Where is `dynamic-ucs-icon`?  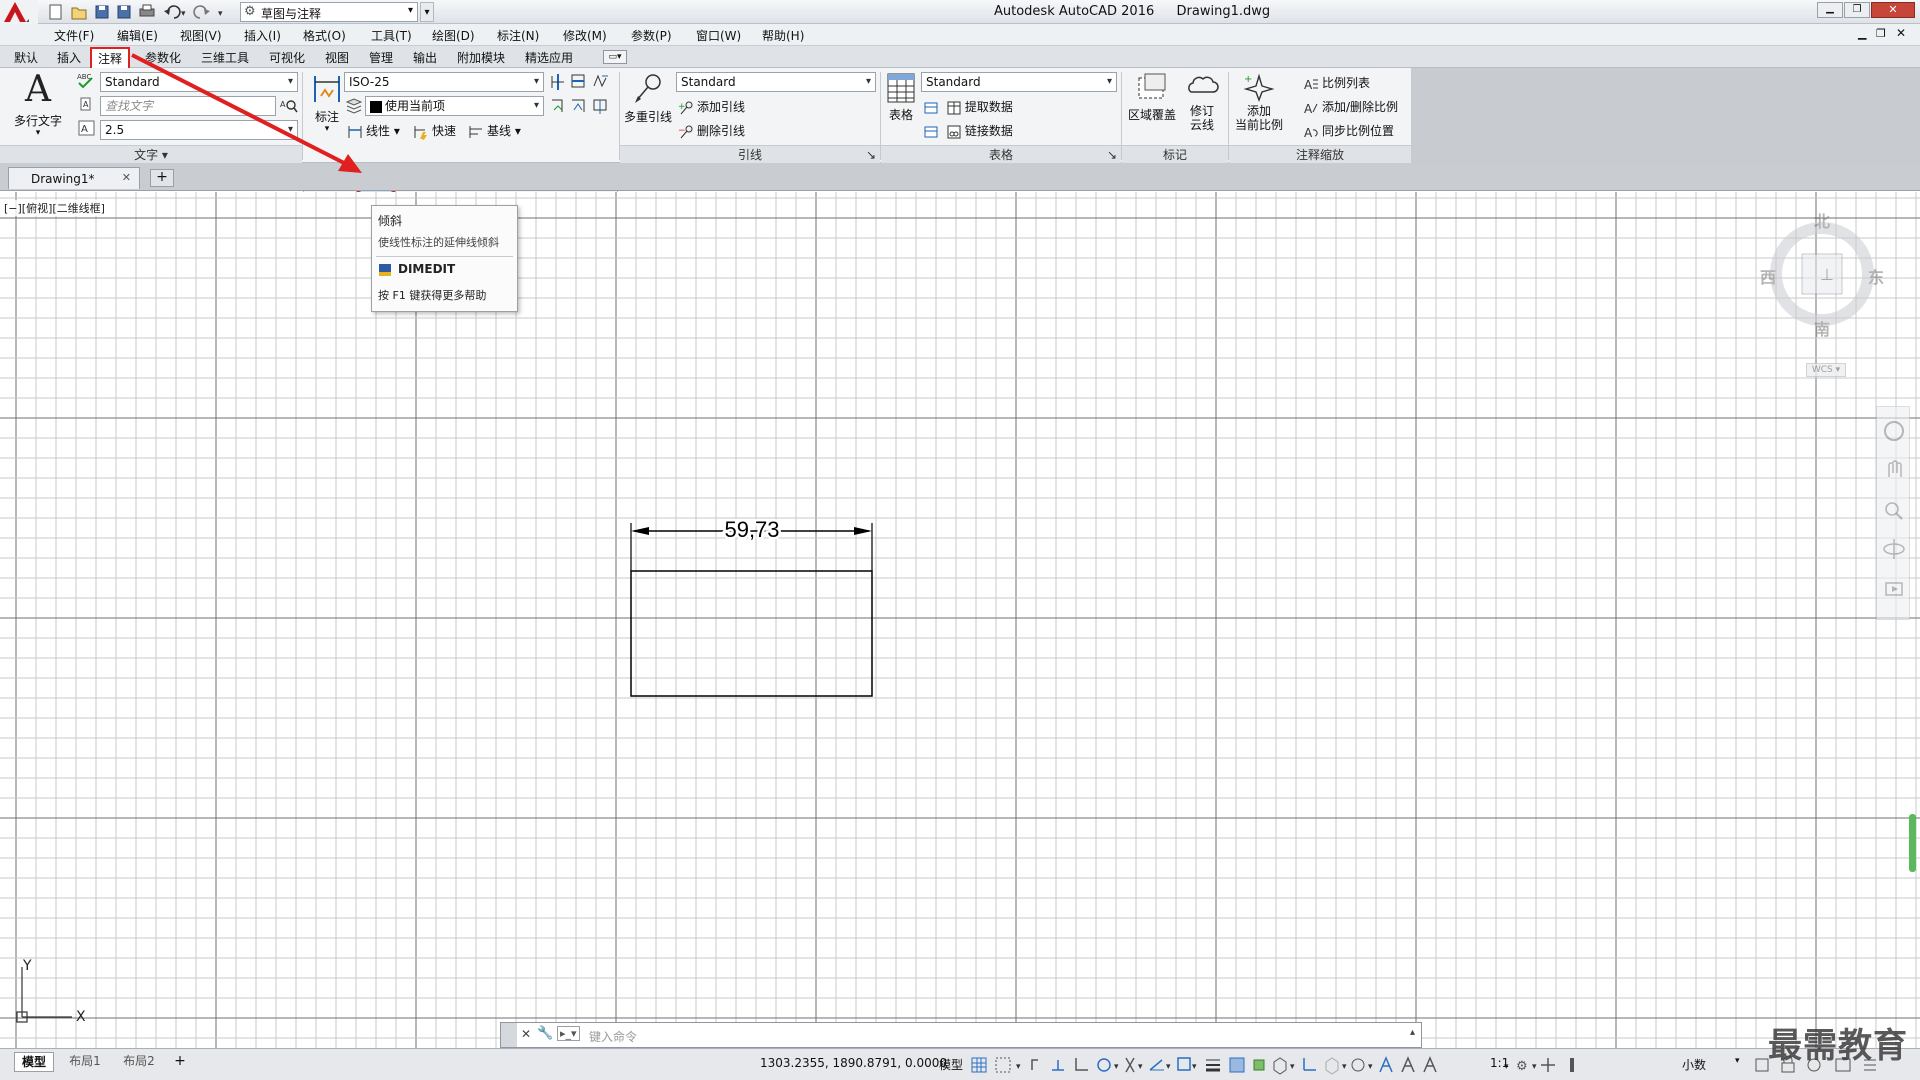
dynamic-ucs-icon is located at coordinates (1309, 1064).